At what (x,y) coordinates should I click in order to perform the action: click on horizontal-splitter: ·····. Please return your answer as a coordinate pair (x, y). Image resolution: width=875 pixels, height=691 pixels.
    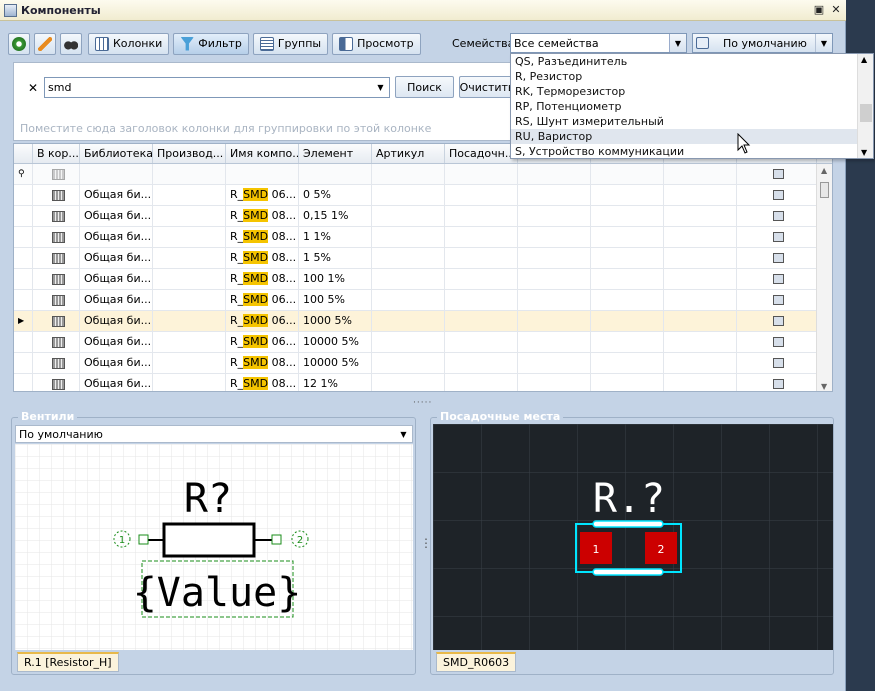
    Looking at the image, I should click on (422, 403).